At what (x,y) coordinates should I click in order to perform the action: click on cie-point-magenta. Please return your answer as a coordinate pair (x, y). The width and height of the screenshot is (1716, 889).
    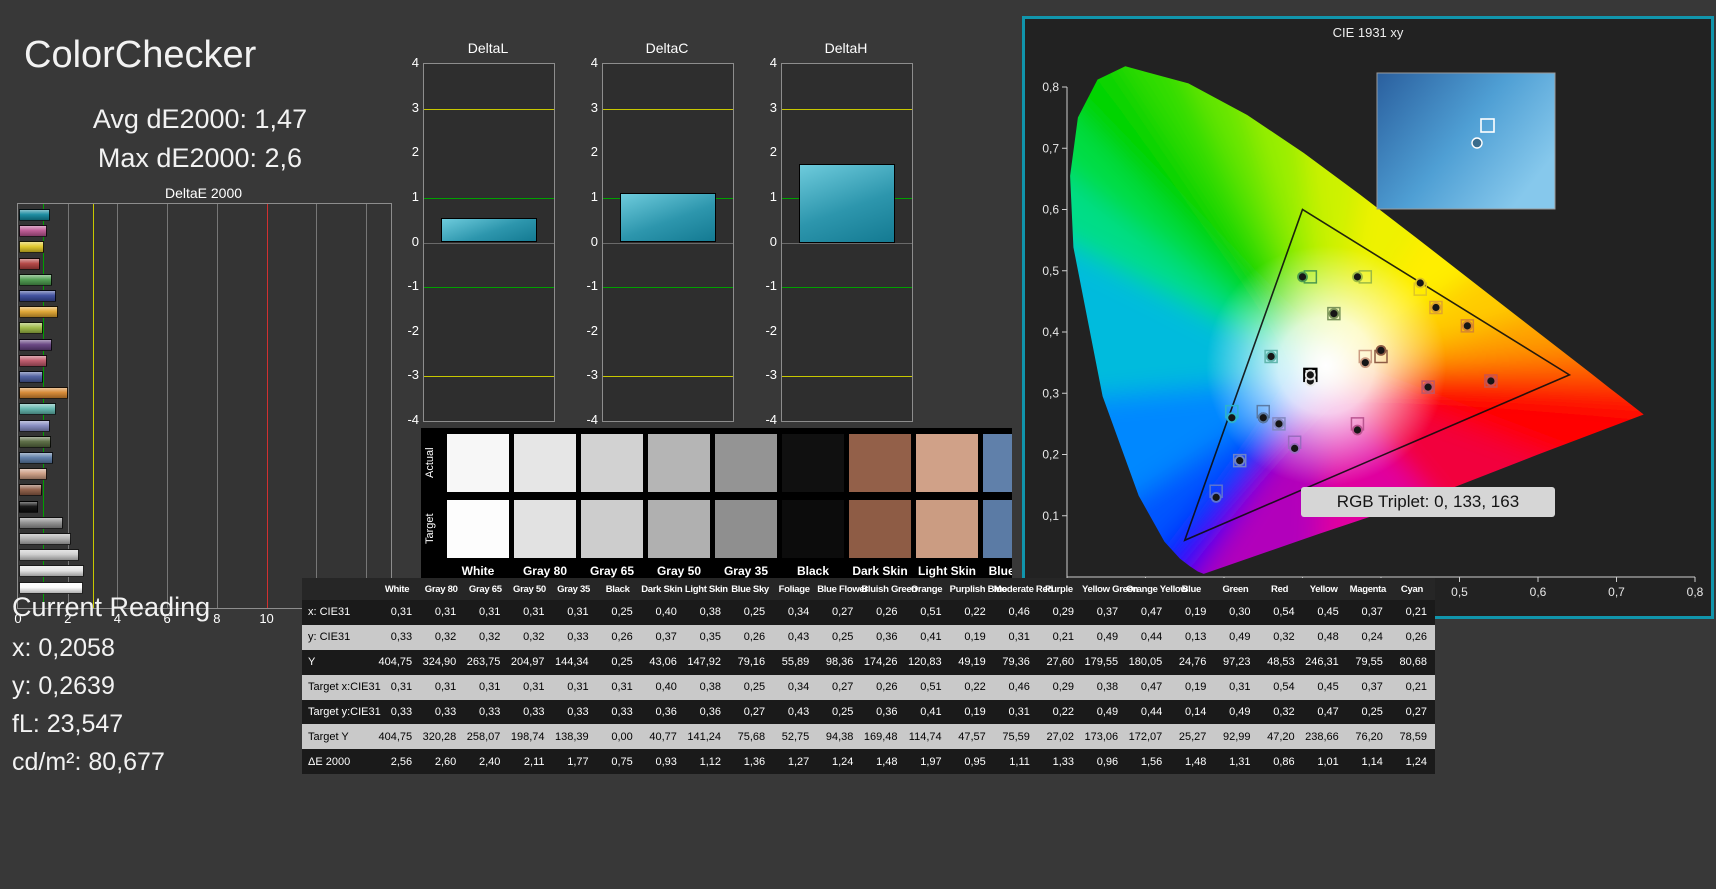
    Looking at the image, I should click on (1357, 430).